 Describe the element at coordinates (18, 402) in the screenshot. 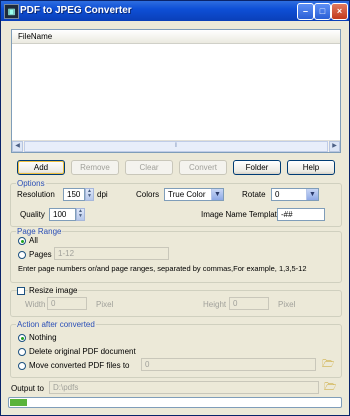

I see `progress-fill` at that location.